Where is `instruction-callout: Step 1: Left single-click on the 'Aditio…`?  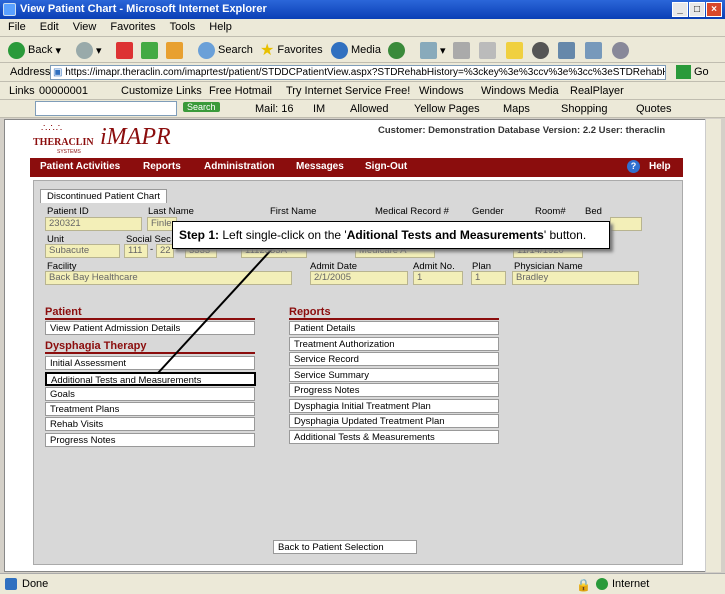
instruction-callout: Step 1: Left single-click on the 'Aditio… is located at coordinates (391, 235).